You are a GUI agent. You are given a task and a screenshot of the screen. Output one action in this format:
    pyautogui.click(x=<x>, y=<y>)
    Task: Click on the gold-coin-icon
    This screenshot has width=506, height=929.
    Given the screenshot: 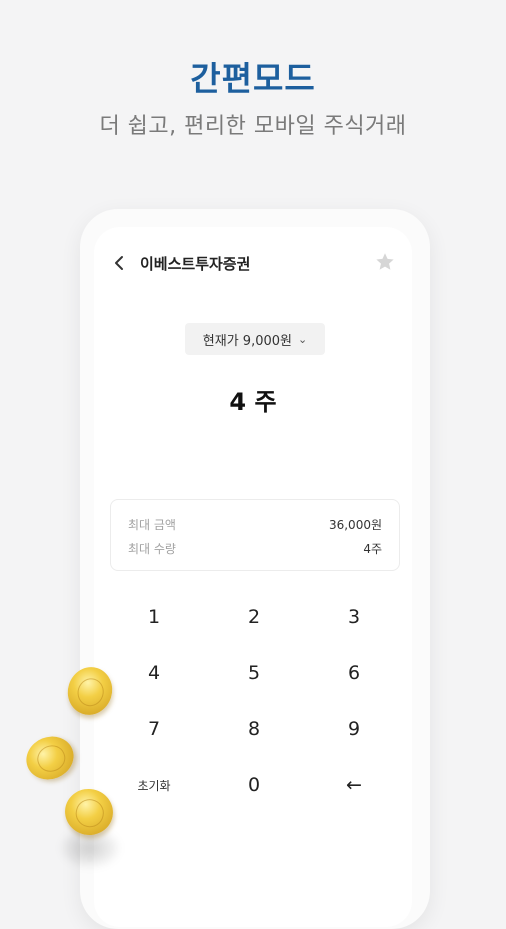 What is the action you would take?
    pyautogui.click(x=50, y=758)
    